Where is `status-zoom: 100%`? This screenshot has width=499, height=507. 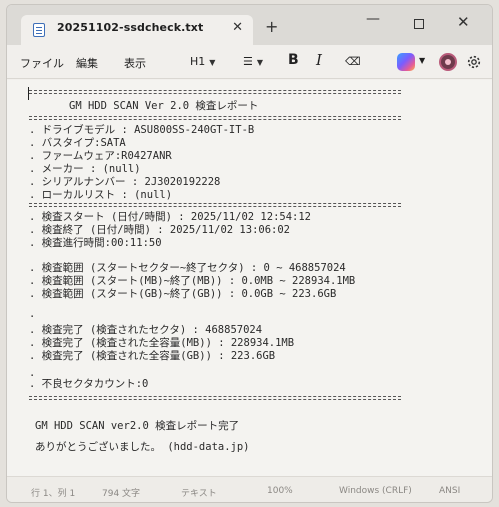
status-zoom: 100% is located at coordinates (280, 491).